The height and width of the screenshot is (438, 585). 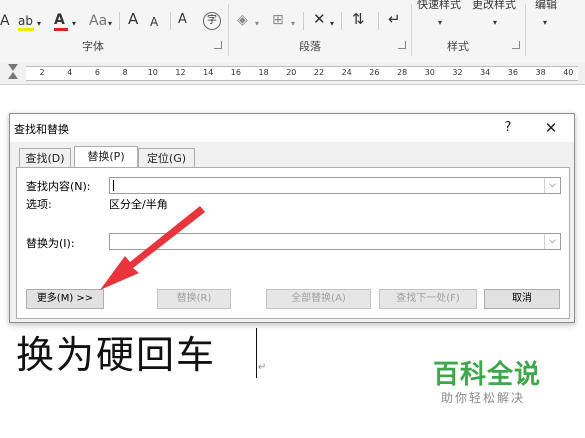 What do you see at coordinates (152, 248) in the screenshot?
I see `annotation-arrow-icon` at bounding box center [152, 248].